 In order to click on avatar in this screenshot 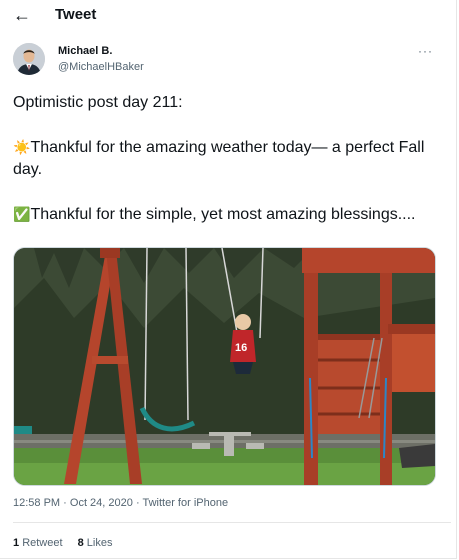, I will do `click(29, 59)`.